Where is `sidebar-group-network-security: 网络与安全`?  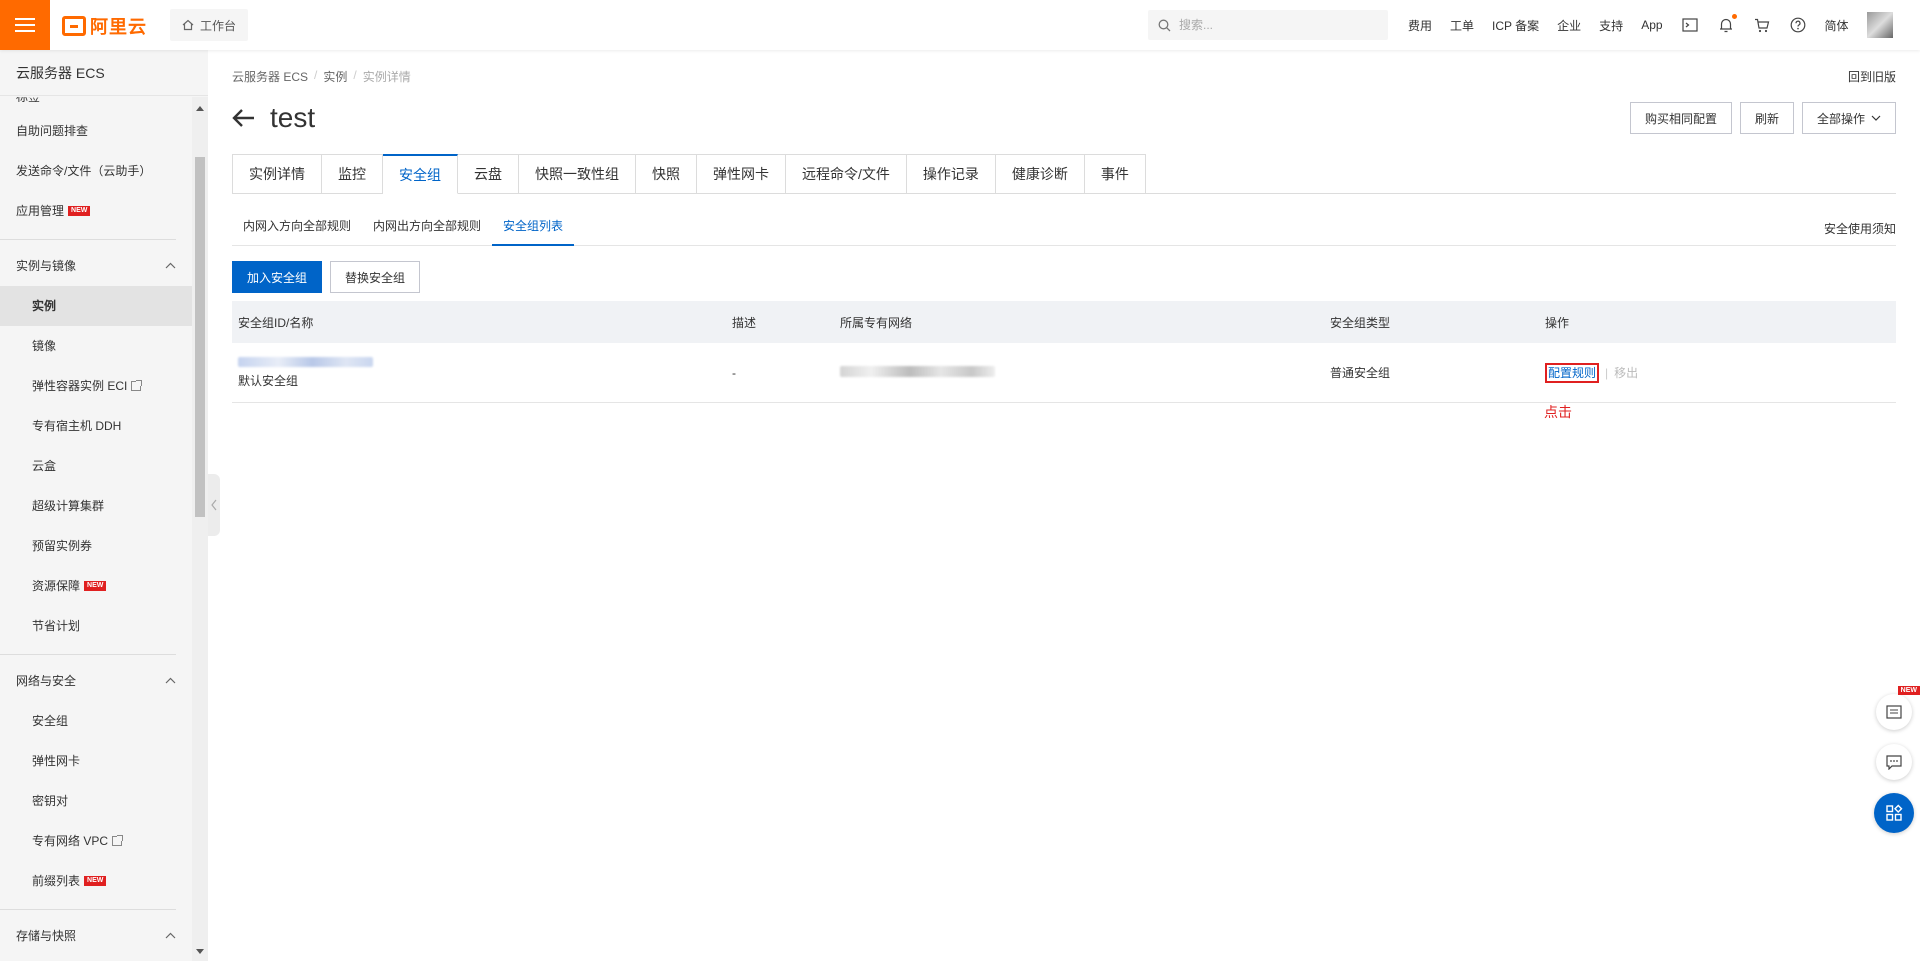 sidebar-group-network-security: 网络与安全 is located at coordinates (96, 680).